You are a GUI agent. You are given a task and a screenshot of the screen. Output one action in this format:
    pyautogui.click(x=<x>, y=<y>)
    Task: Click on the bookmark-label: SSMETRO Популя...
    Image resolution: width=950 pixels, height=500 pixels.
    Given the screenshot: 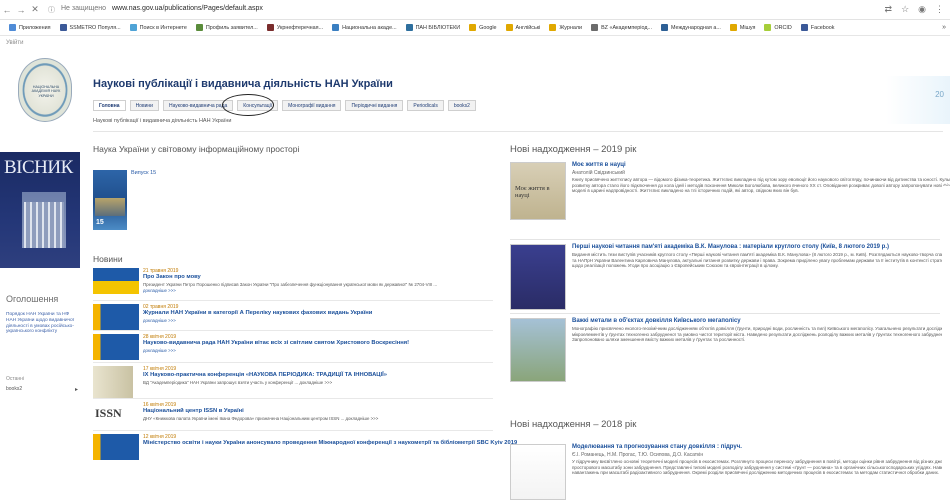 What is the action you would take?
    pyautogui.click(x=95, y=27)
    